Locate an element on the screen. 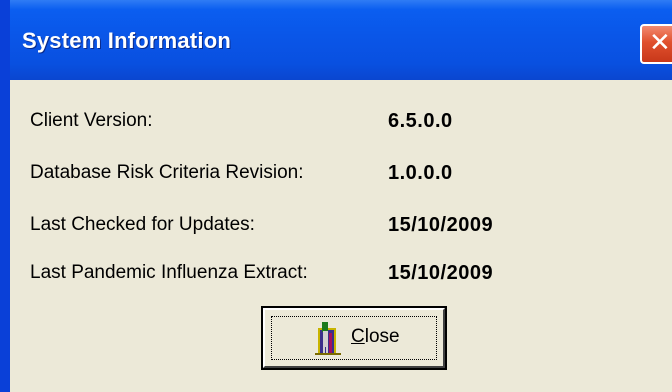  close-button-mnemonic: C is located at coordinates (358, 336).